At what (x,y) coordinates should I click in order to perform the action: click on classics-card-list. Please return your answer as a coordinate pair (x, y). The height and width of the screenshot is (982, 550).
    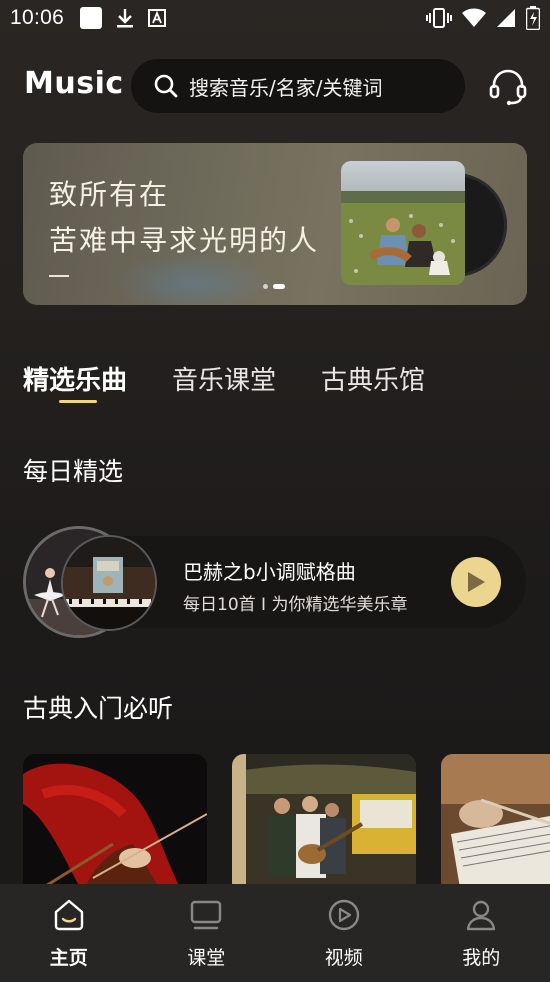
    Looking at the image, I should click on (286, 819).